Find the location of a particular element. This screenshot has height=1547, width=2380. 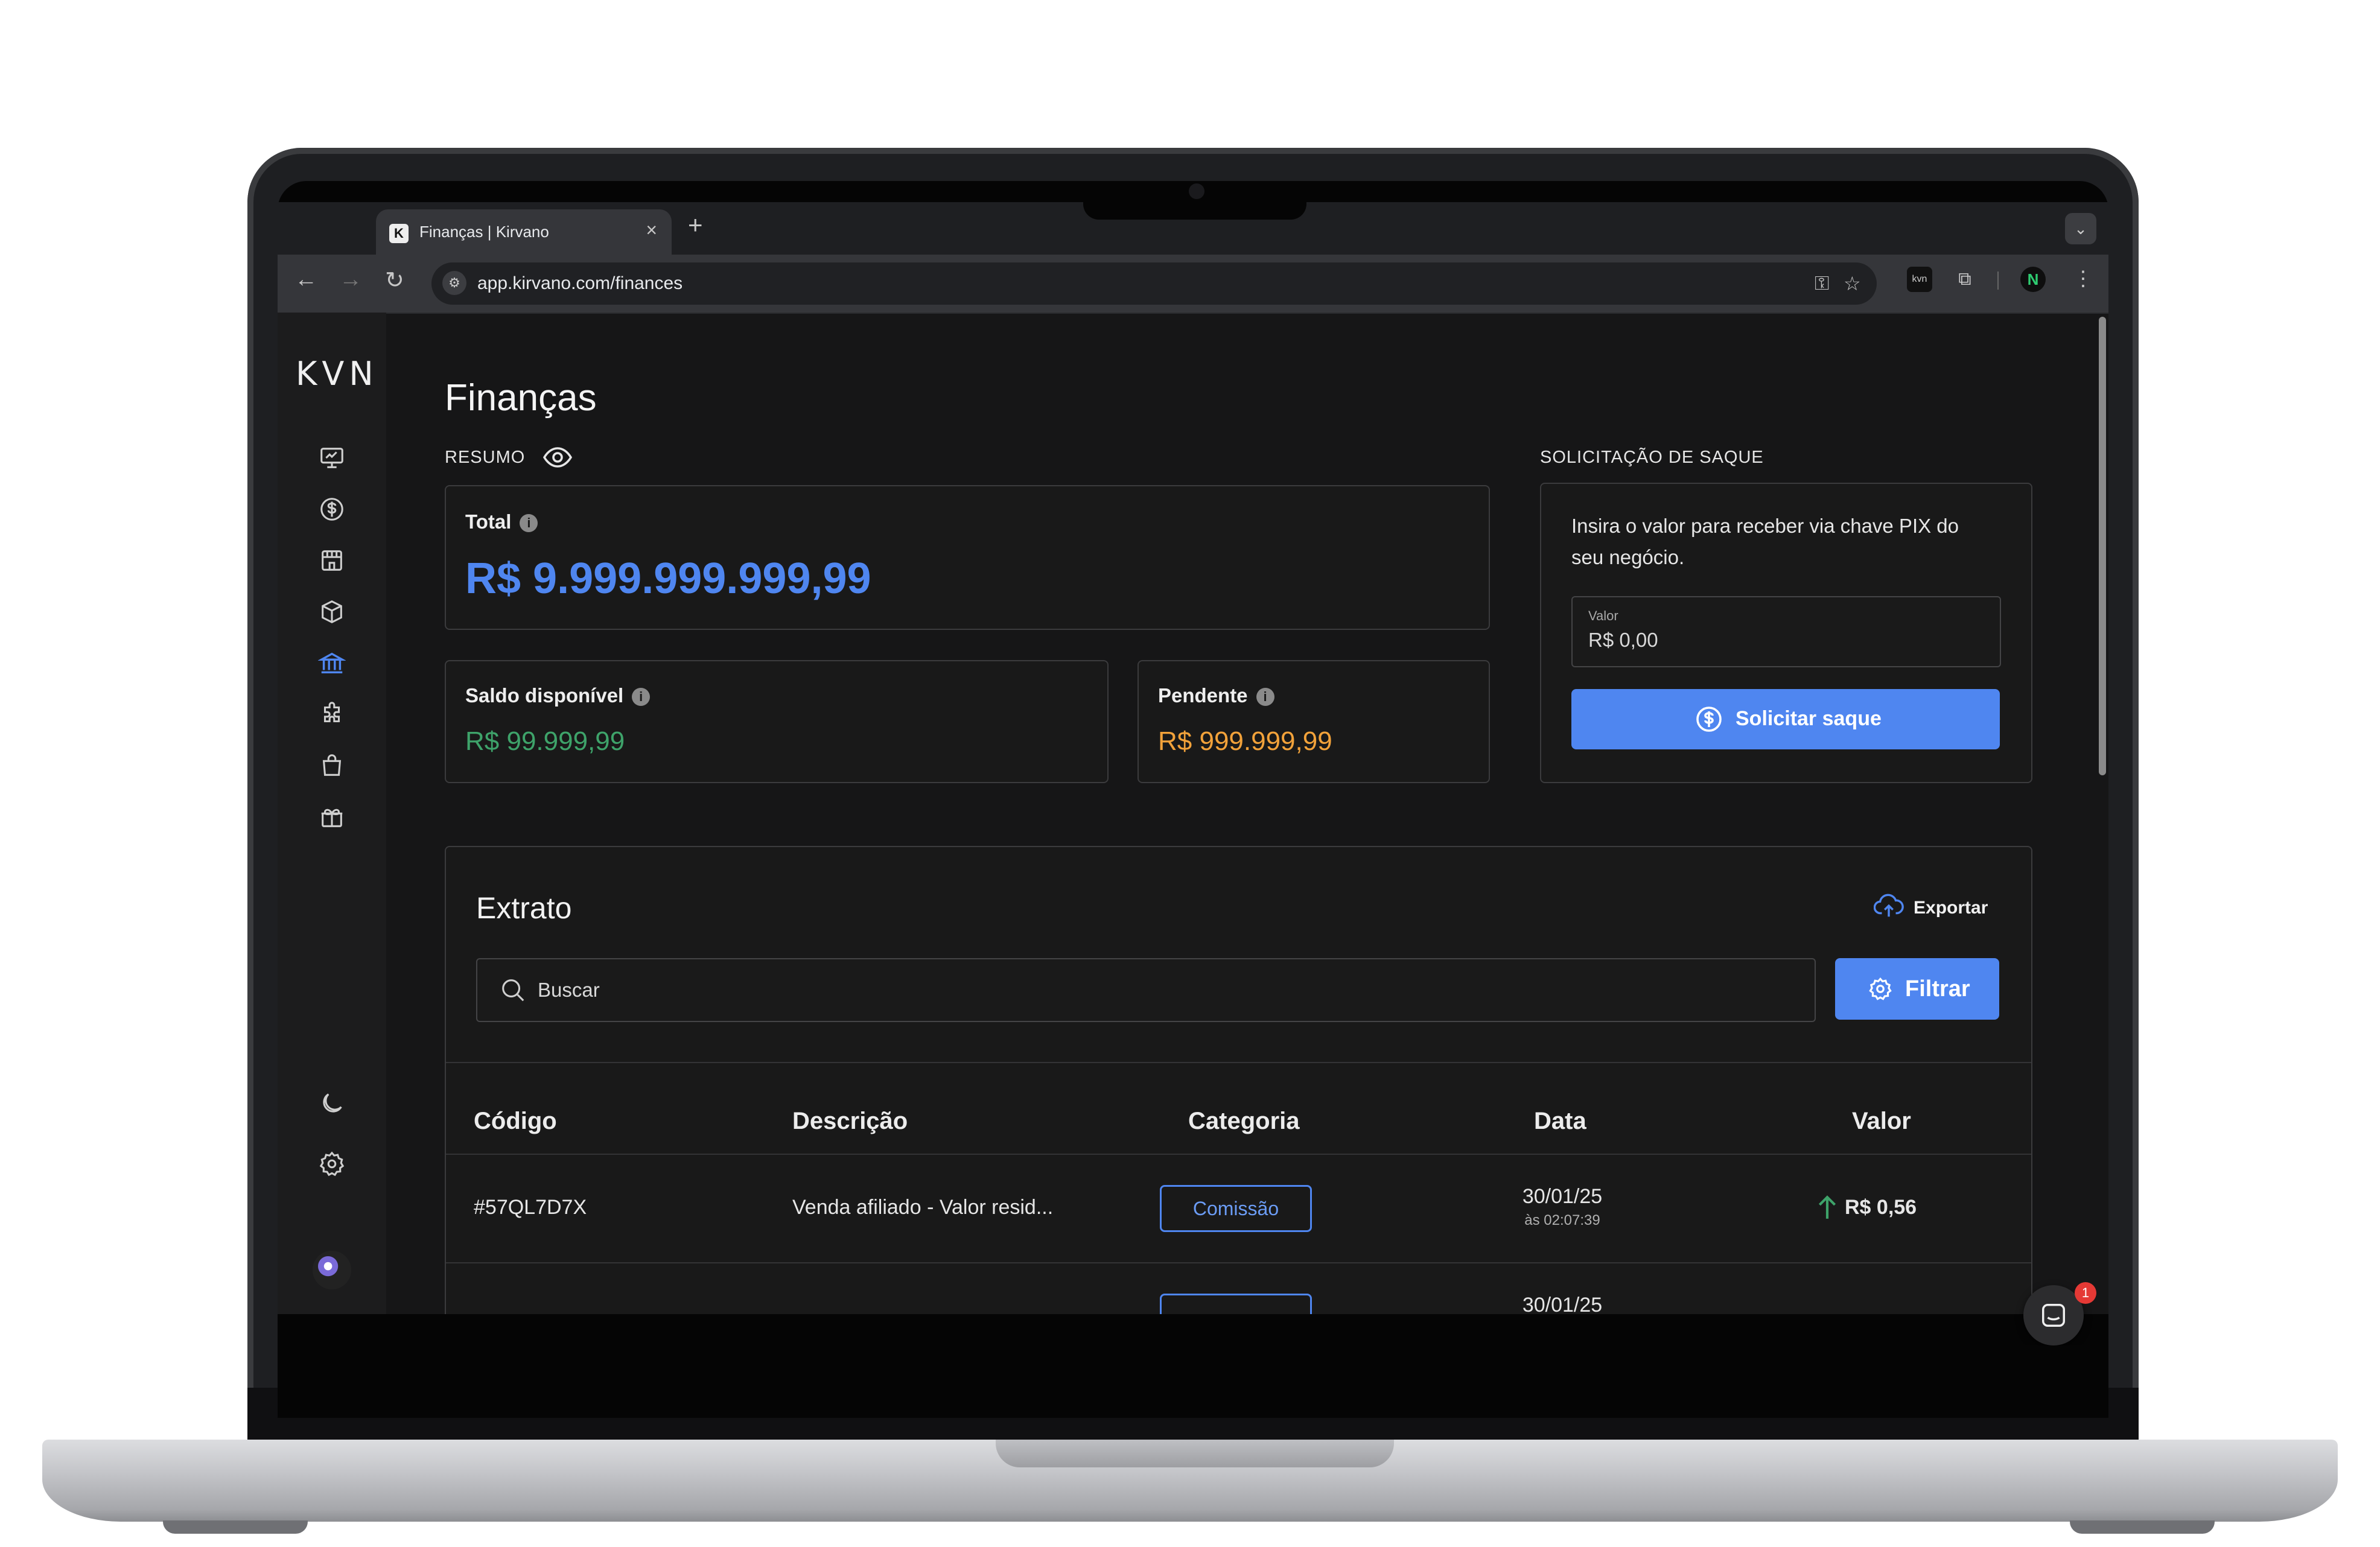

search-input: Buscar is located at coordinates (1146, 990).